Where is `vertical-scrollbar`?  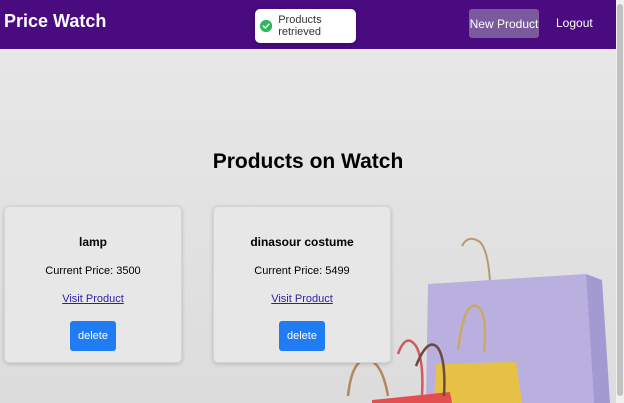
vertical-scrollbar is located at coordinates (620, 201).